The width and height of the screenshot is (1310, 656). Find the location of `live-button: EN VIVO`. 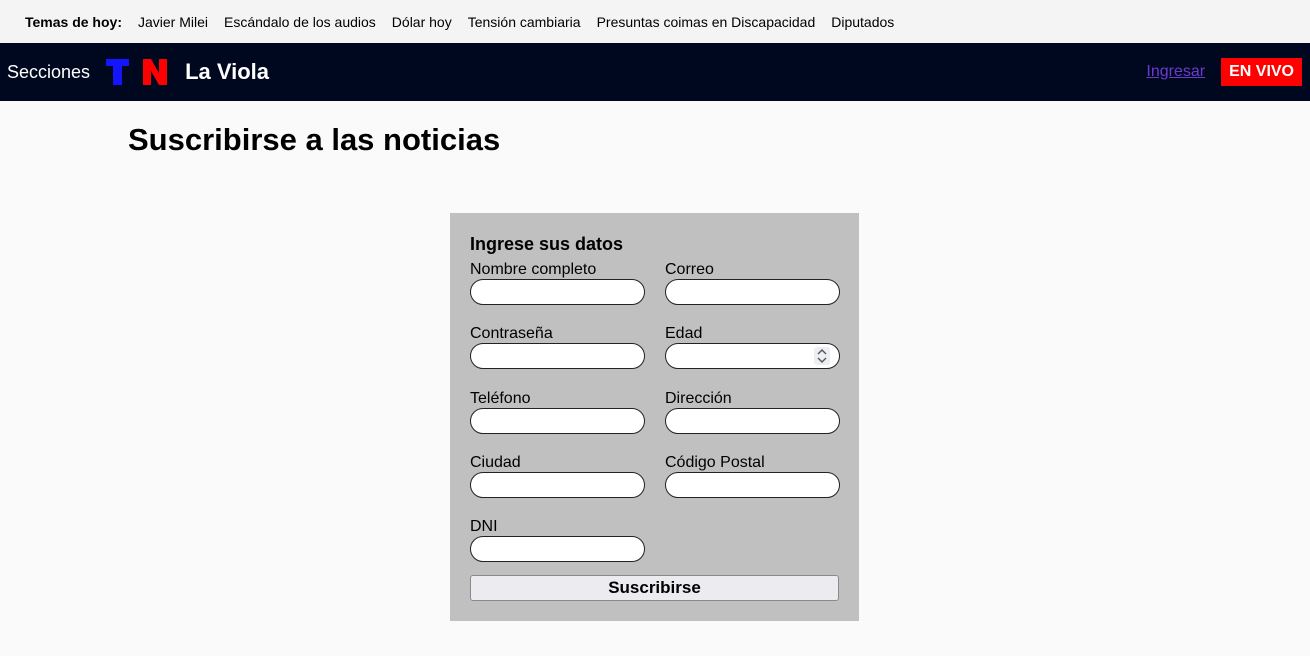

live-button: EN VIVO is located at coordinates (1261, 72).